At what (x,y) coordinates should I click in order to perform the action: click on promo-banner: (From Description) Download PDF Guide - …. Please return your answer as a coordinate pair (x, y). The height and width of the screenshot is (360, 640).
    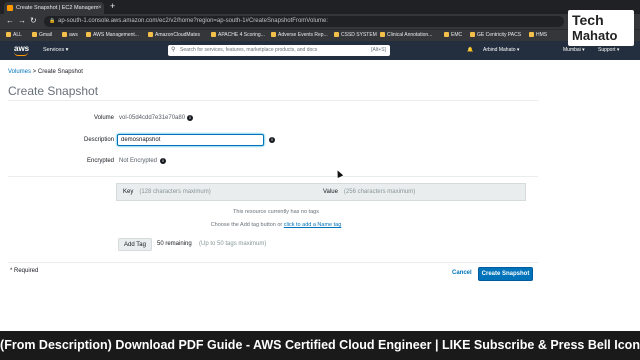
    Looking at the image, I should click on (320, 345).